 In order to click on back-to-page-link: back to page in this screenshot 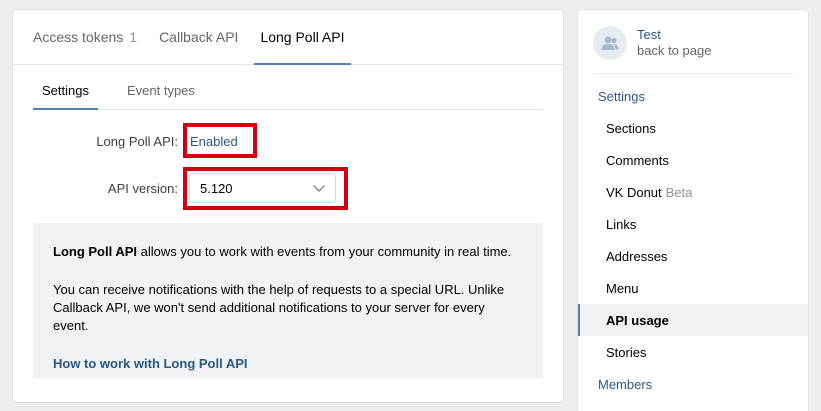, I will do `click(674, 50)`.